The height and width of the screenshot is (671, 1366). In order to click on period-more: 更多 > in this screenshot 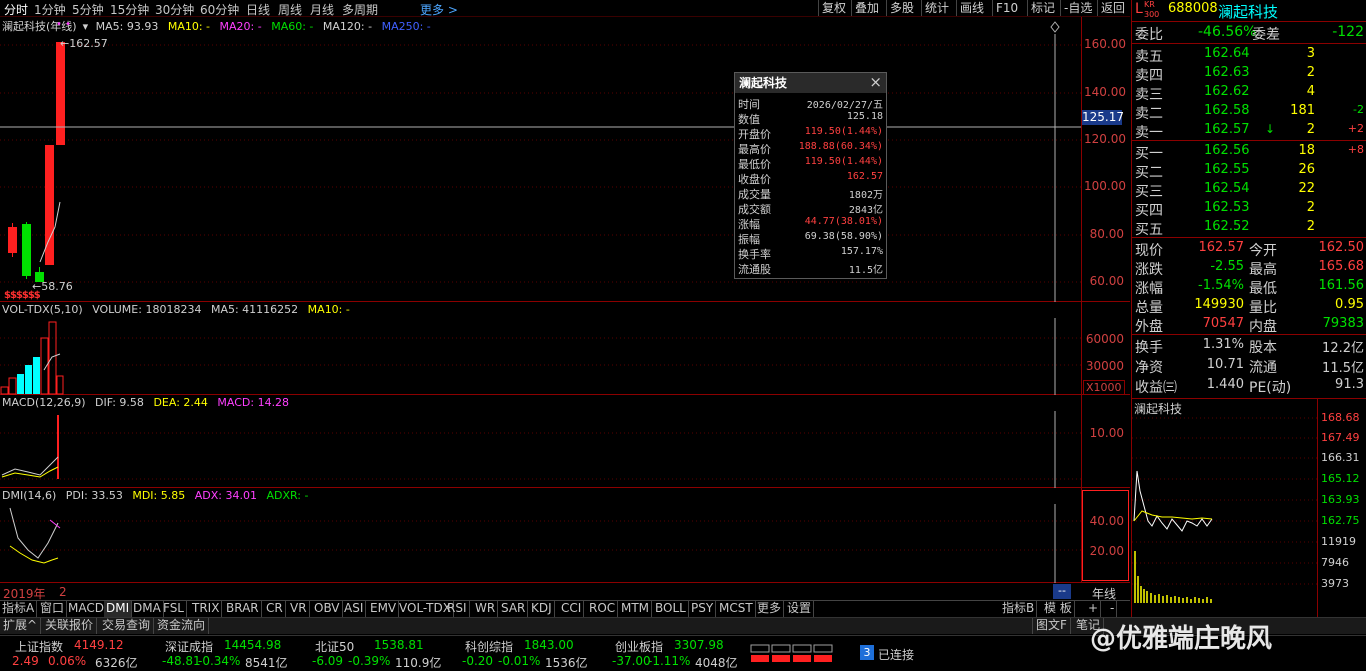, I will do `click(439, 9)`.